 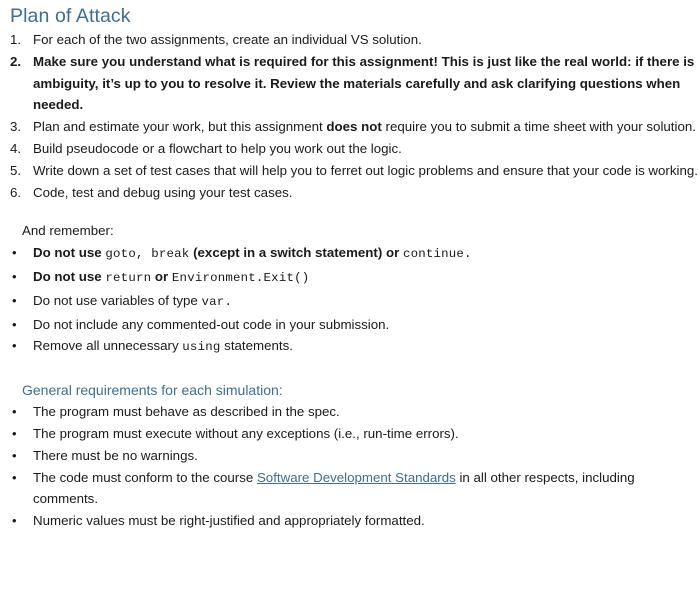 I want to click on list-marker: 2., so click(x=16, y=61).